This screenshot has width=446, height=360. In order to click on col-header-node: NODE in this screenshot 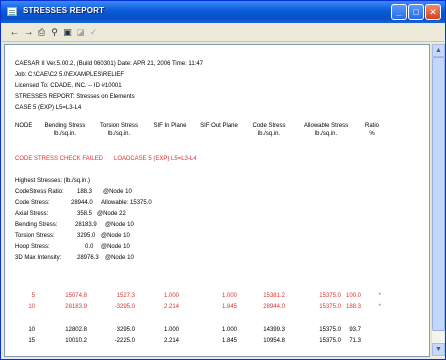, I will do `click(24, 126)`.